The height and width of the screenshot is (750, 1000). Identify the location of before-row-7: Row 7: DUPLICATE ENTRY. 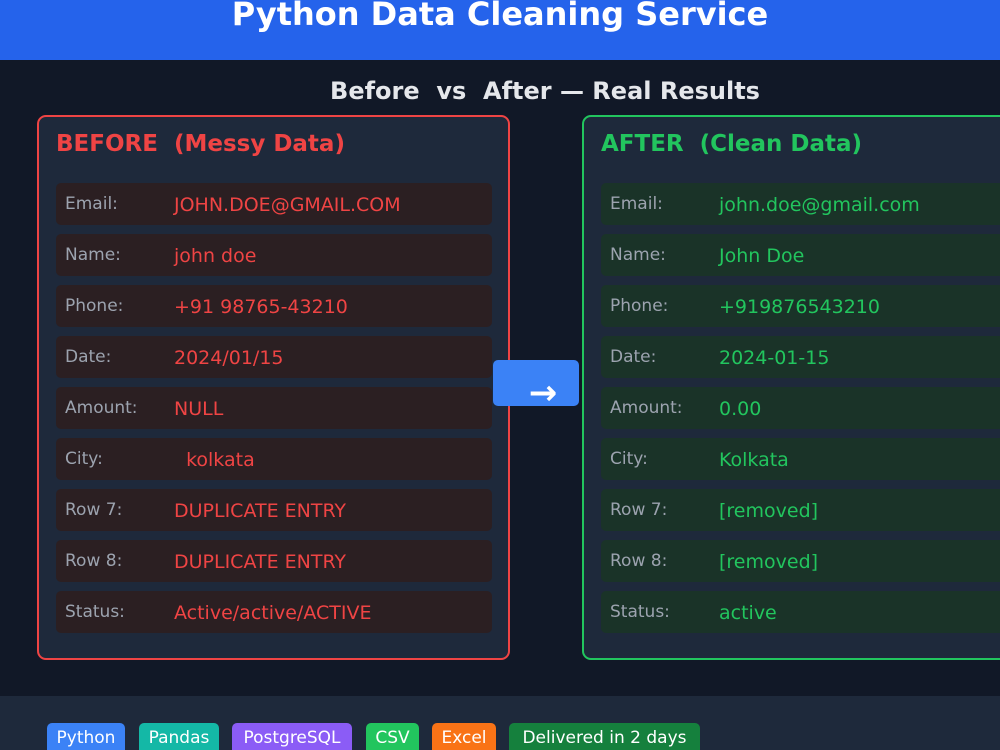
(274, 510).